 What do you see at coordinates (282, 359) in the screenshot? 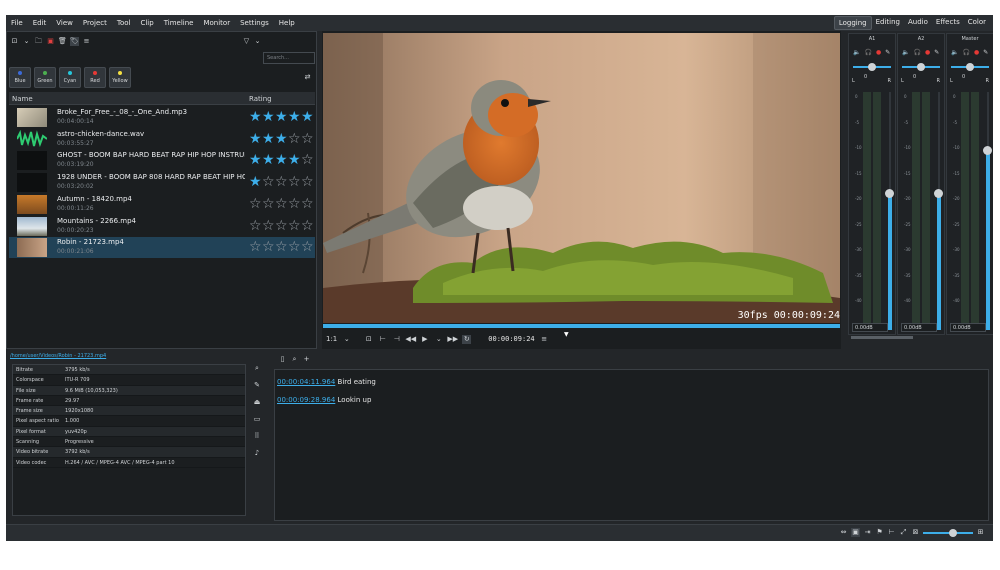
I see `frame-icon: ▯` at bounding box center [282, 359].